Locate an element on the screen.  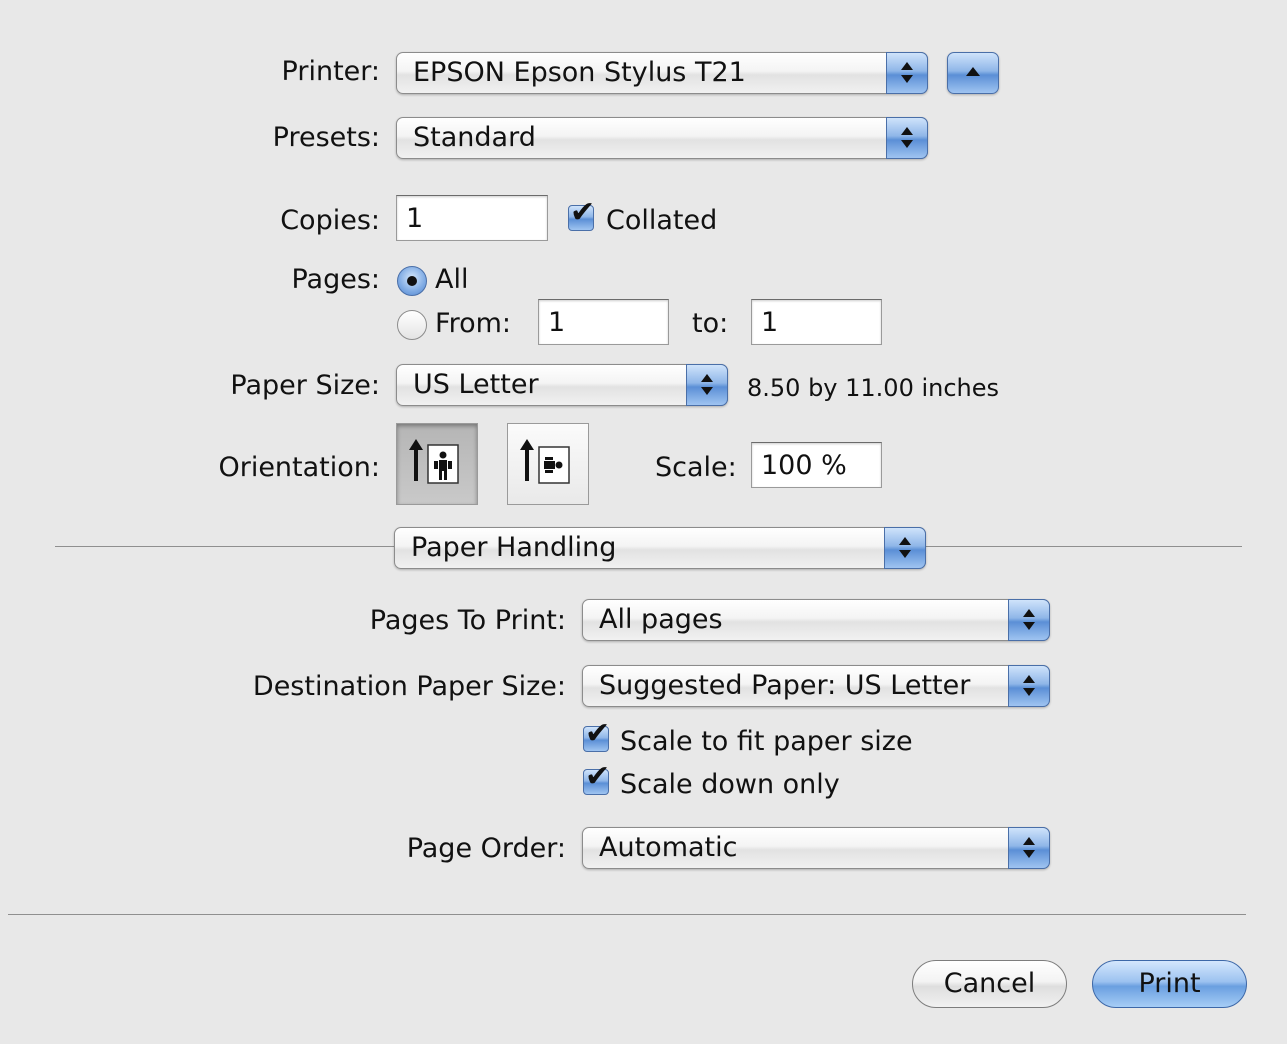
printer-label: Printer: is located at coordinates (330, 71).